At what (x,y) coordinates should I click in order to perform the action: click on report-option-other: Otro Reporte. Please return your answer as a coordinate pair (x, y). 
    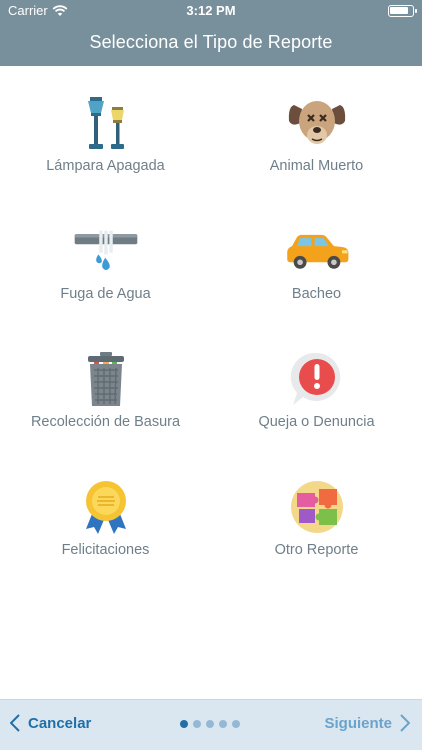
    Looking at the image, I should click on (316, 514).